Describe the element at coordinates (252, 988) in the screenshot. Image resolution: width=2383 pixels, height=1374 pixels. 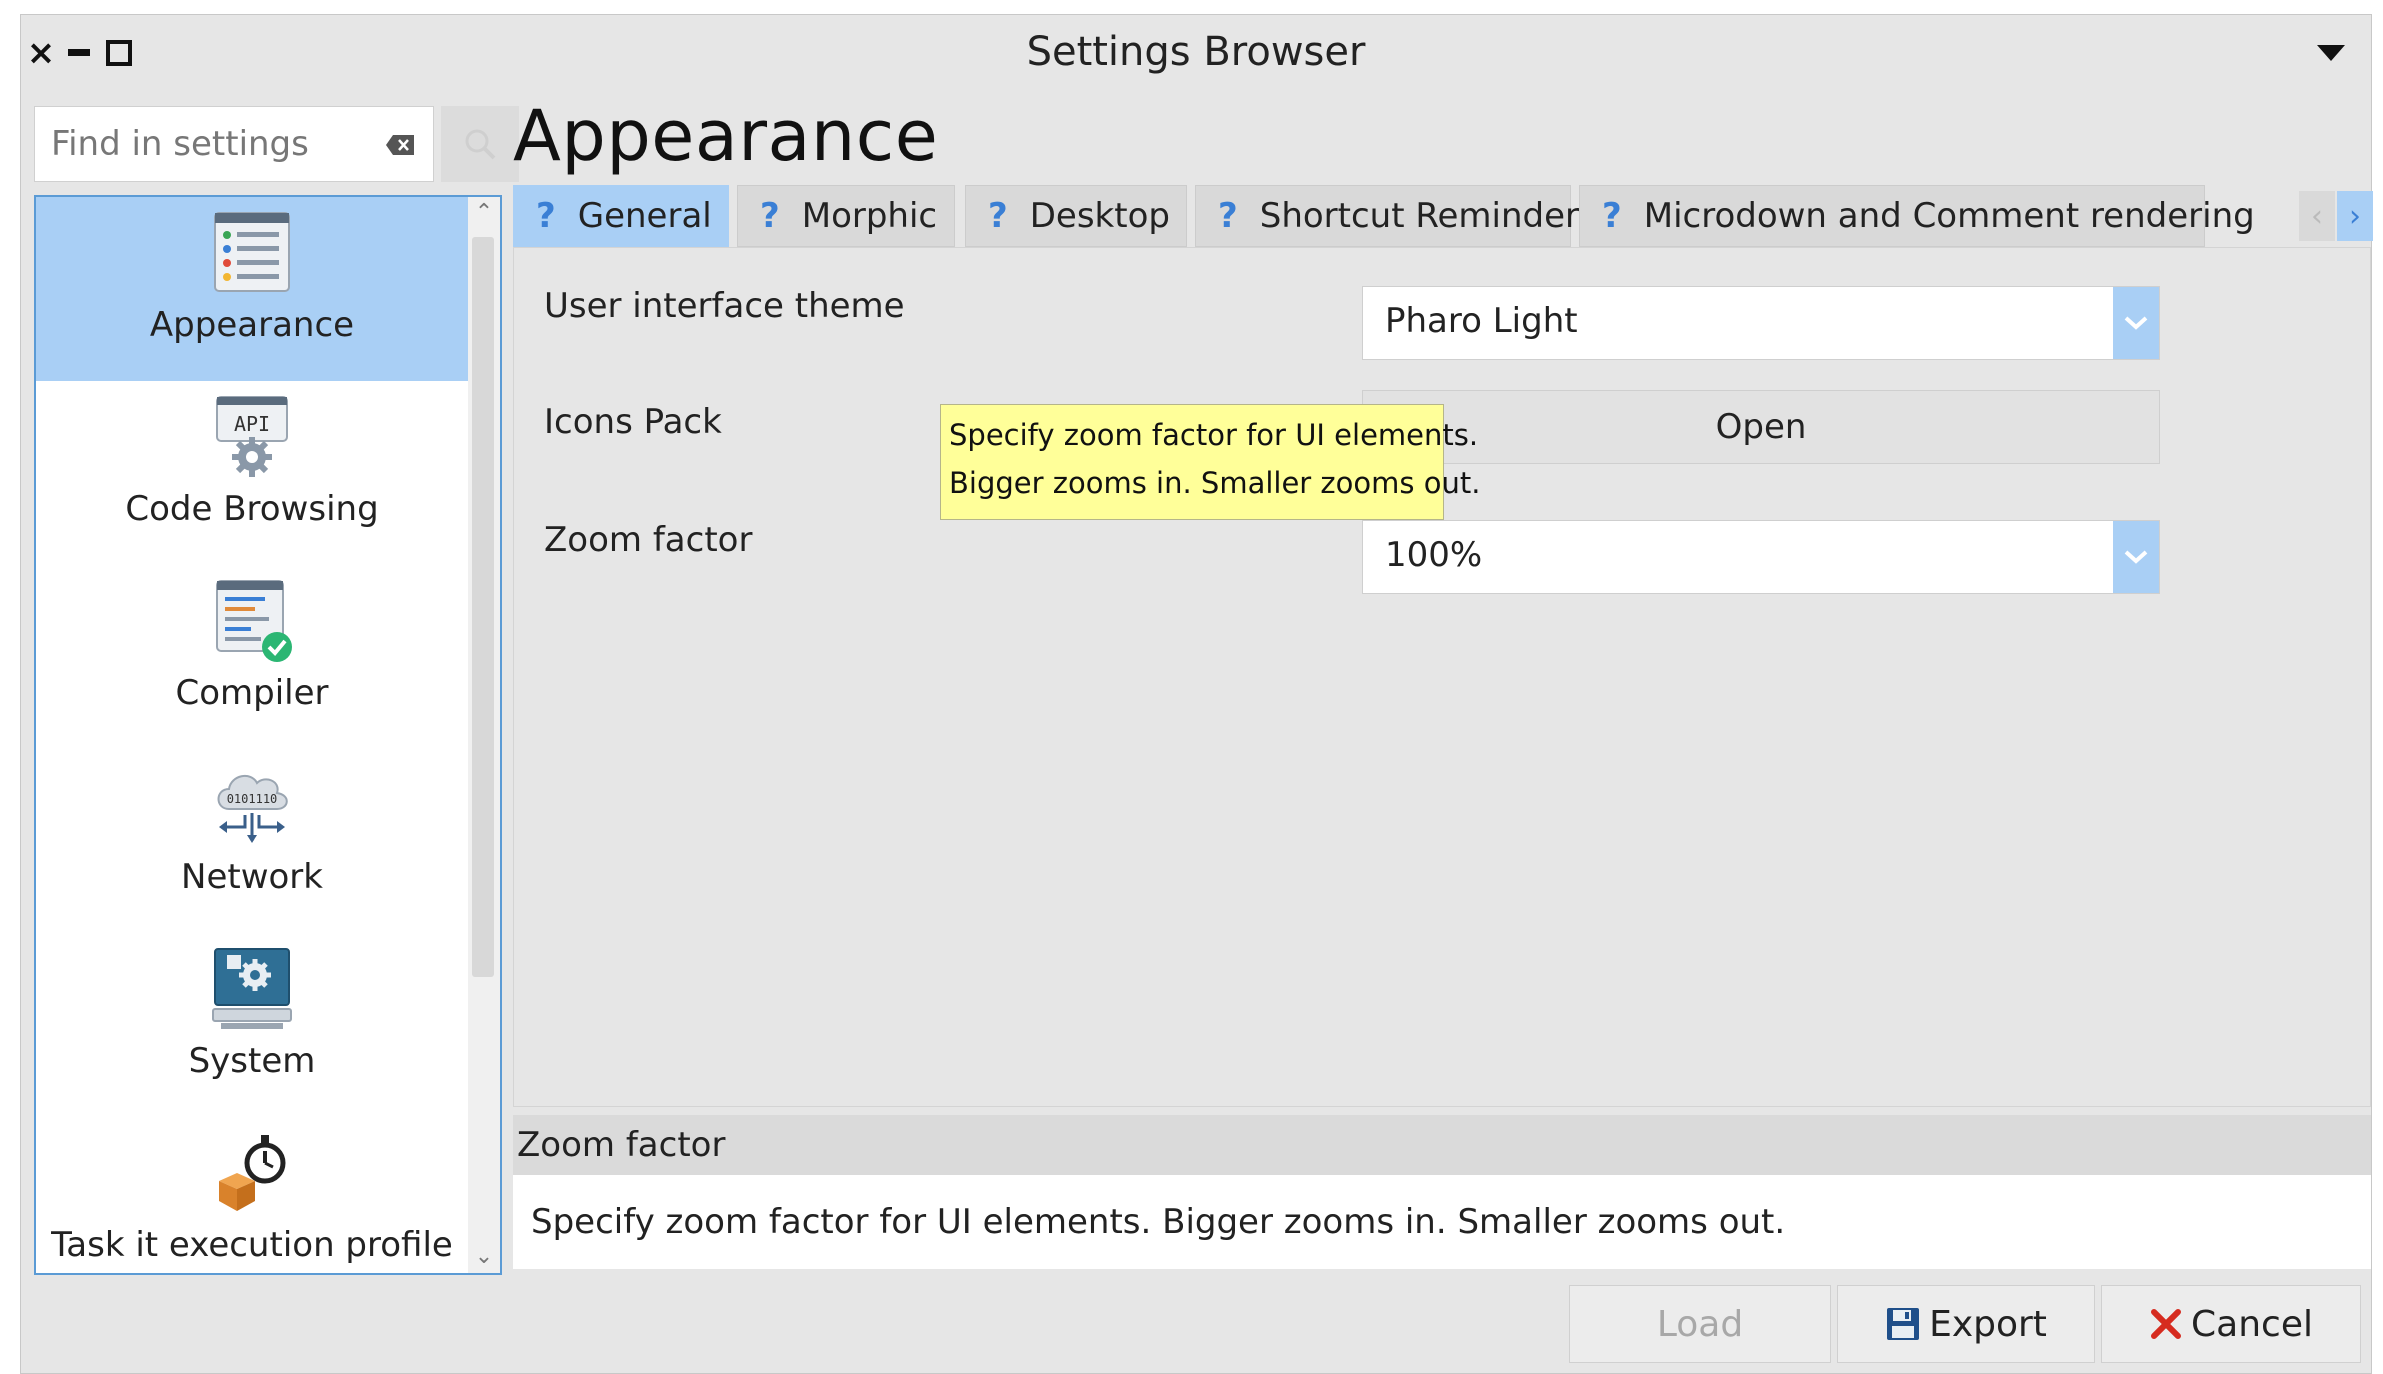
I see `system-monitor-icon` at that location.